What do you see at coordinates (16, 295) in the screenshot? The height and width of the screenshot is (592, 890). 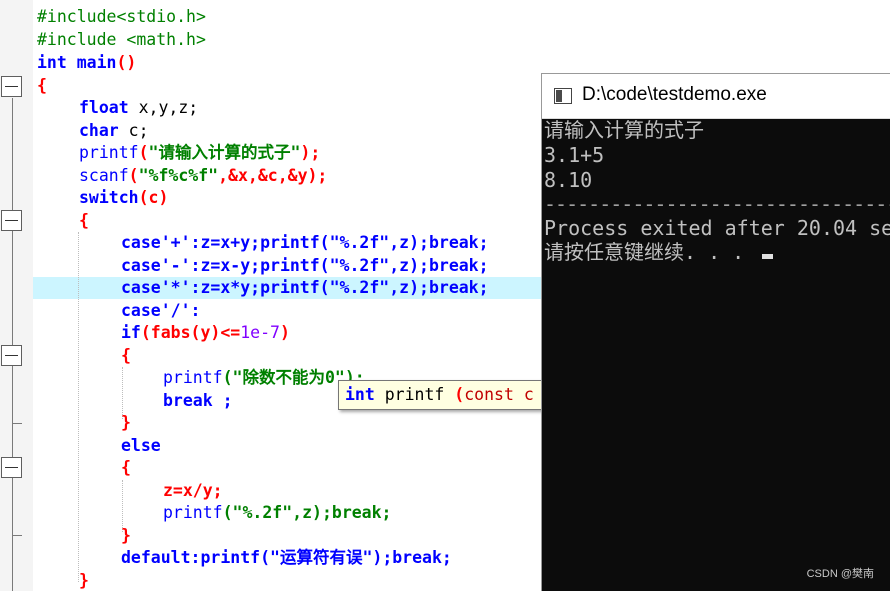 I see `editor-gutter` at bounding box center [16, 295].